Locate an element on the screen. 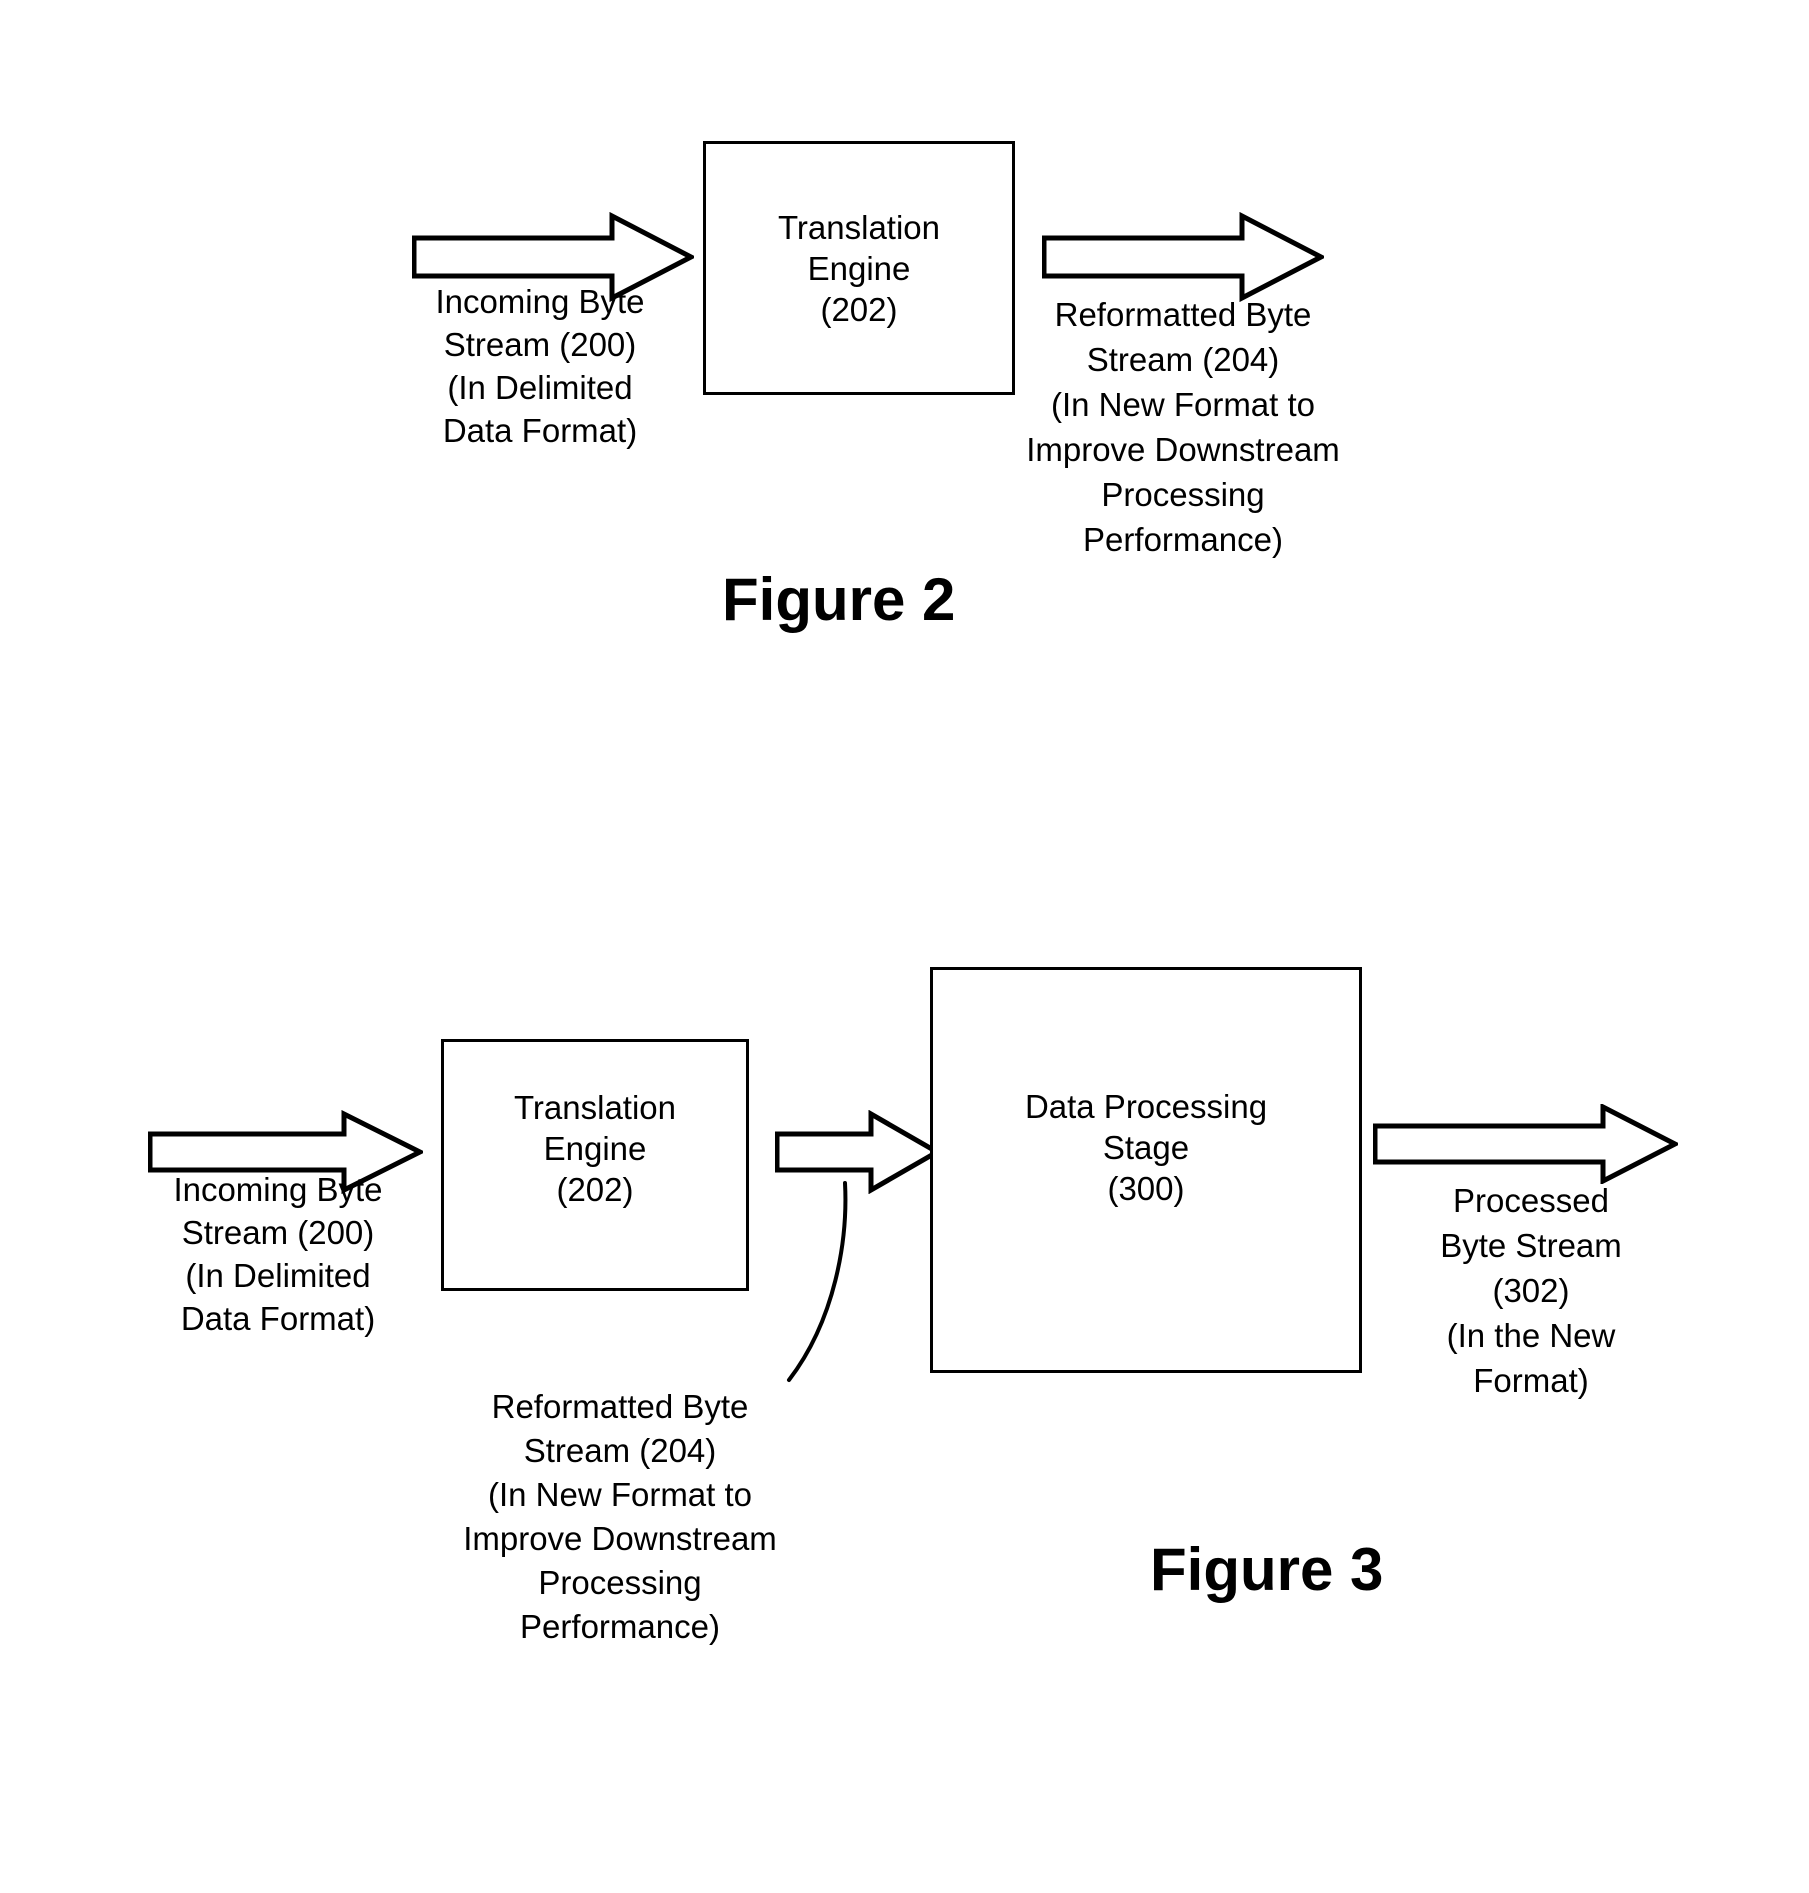 Image resolution: width=1809 pixels, height=1893 pixels. figure-3-translation-engine-box: Translation Engine (202) is located at coordinates (595, 1165).